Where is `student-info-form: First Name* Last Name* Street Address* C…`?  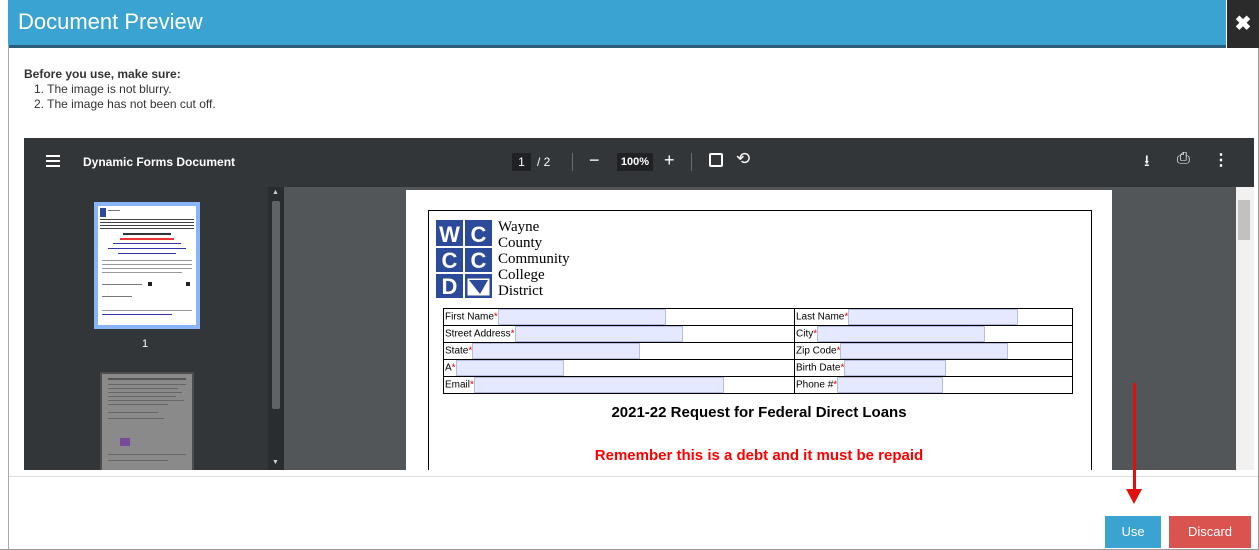 student-info-form: First Name* Last Name* Street Address* C… is located at coordinates (758, 351).